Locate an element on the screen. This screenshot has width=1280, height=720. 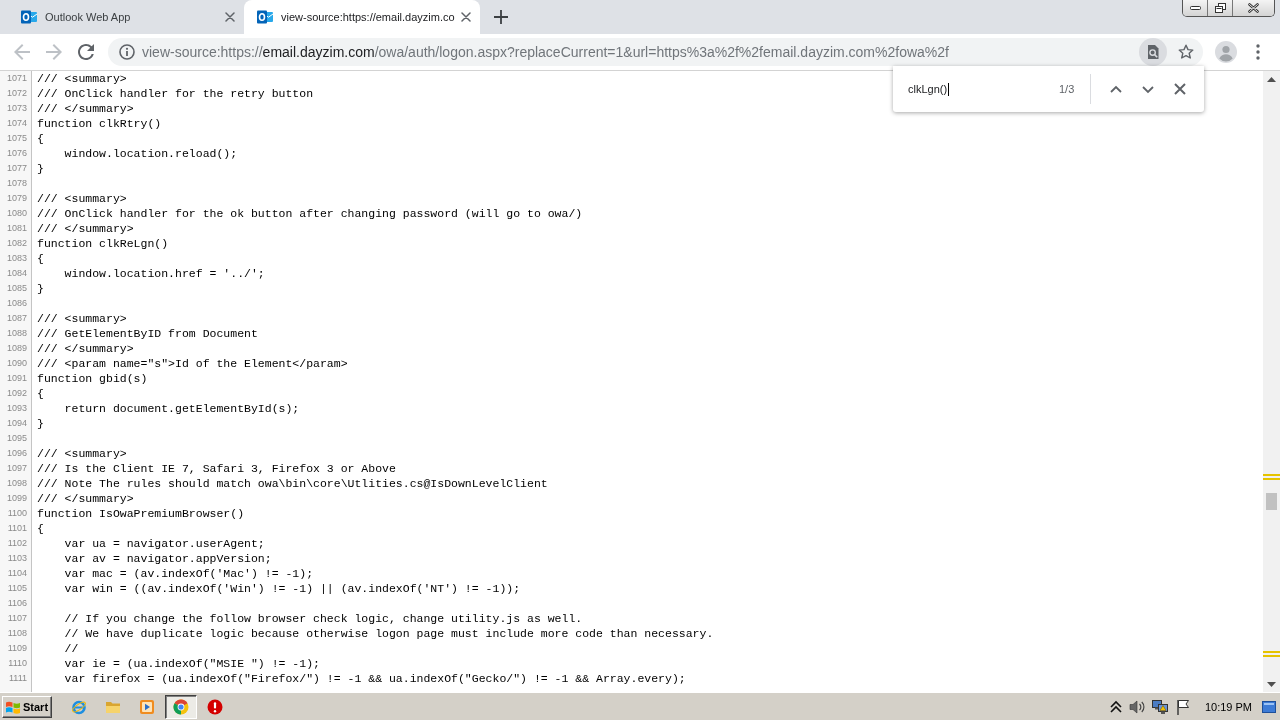
line-number: 1110 is located at coordinates (17, 663).